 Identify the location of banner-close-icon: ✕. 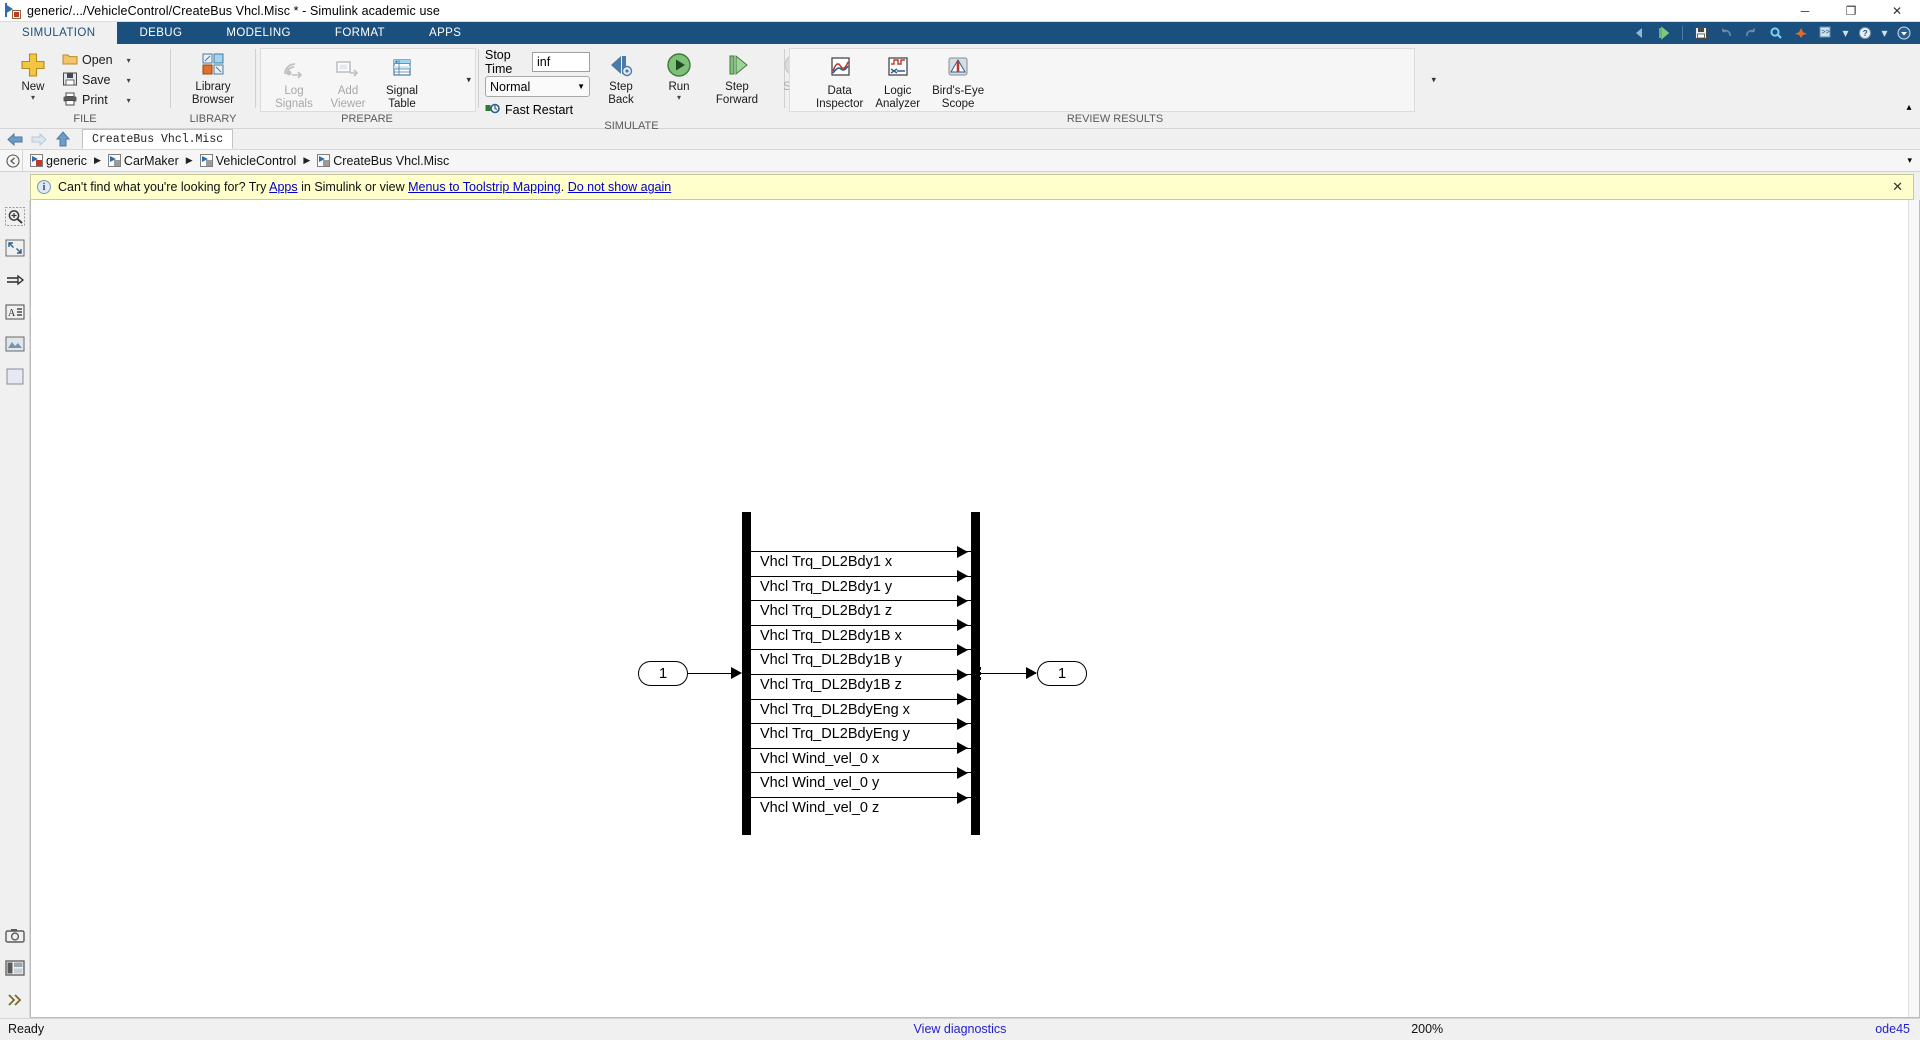
(1897, 187).